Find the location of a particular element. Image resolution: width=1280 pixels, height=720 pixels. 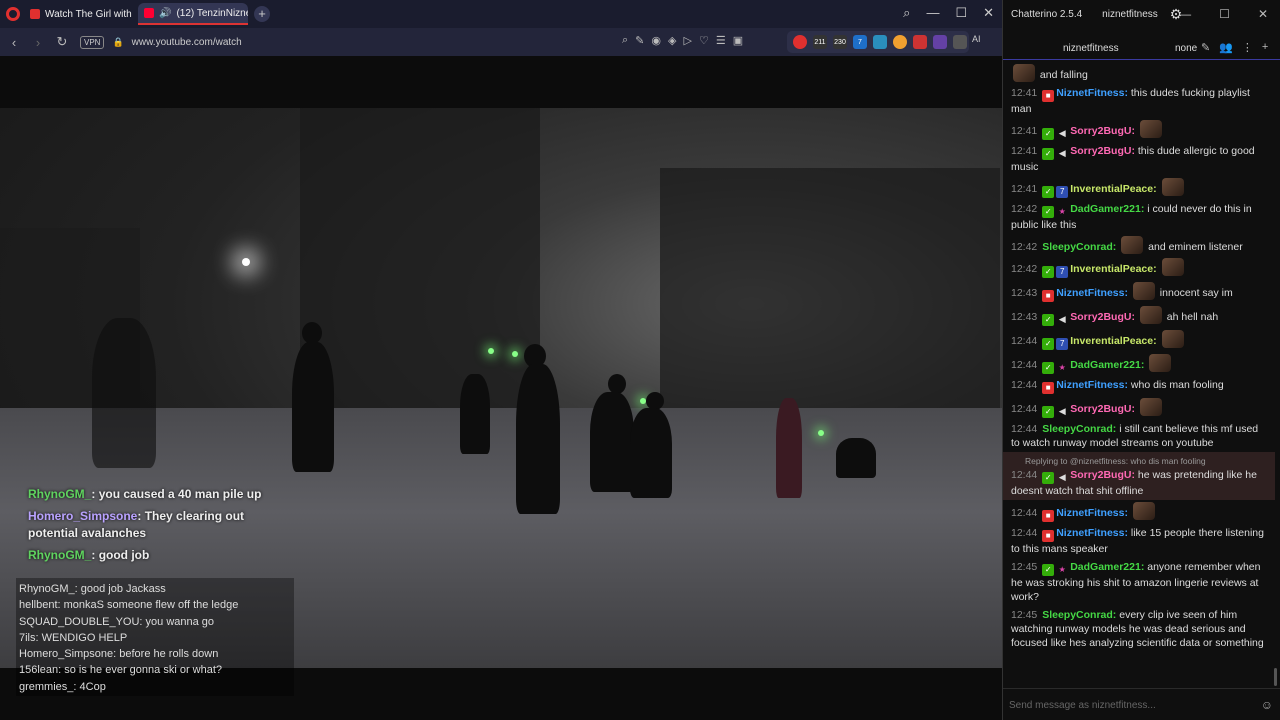

wallet-icon: ▣ is located at coordinates (738, 40).